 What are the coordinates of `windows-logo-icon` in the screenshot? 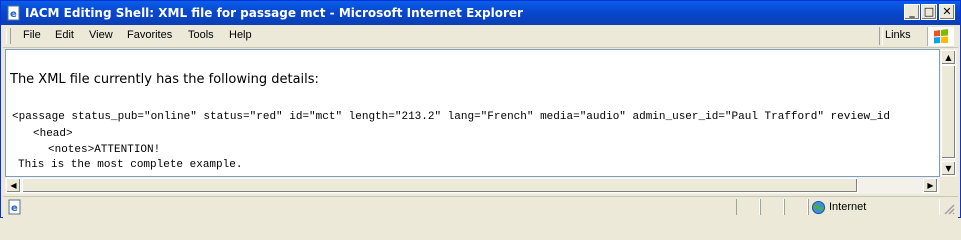 It's located at (940, 36).